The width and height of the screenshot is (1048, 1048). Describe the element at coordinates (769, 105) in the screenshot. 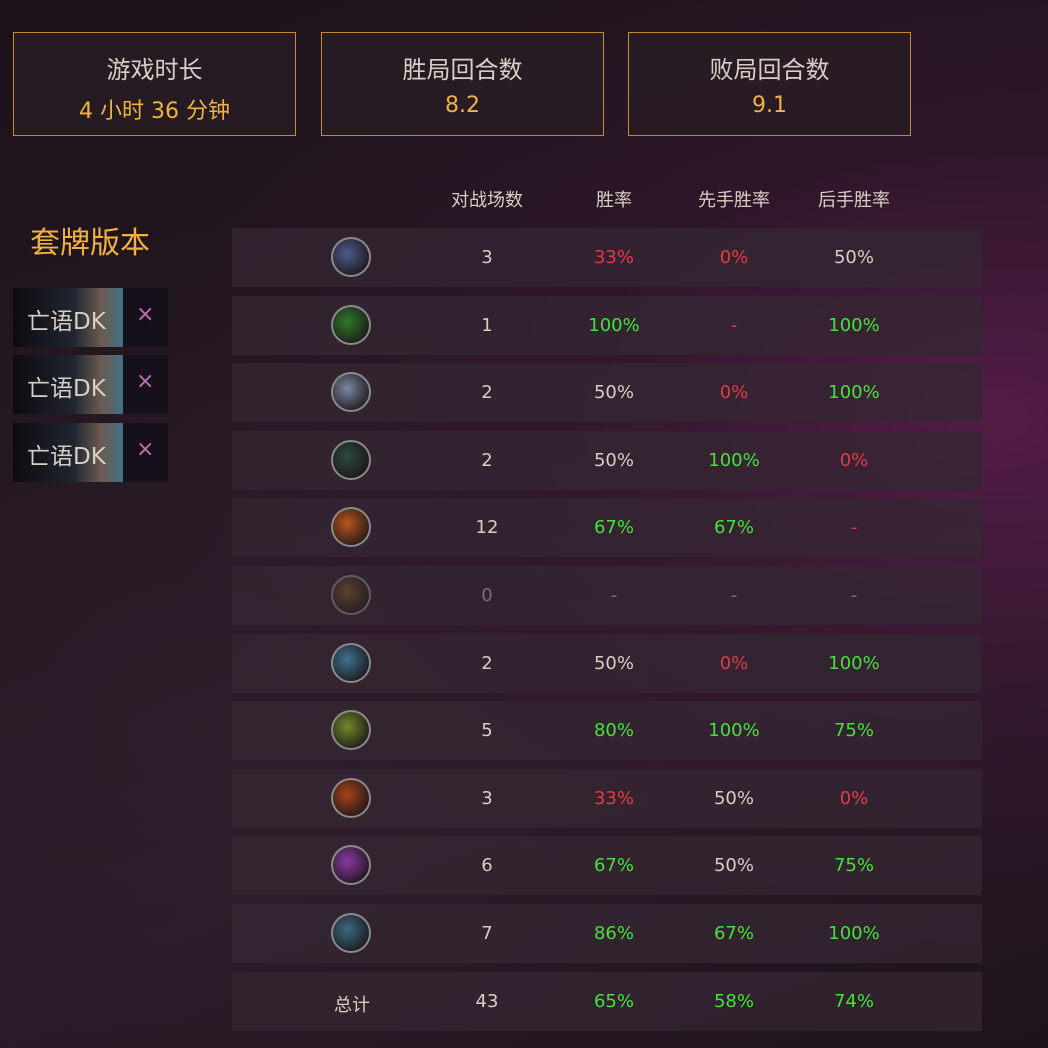

I see `stat-value: 9.1` at that location.